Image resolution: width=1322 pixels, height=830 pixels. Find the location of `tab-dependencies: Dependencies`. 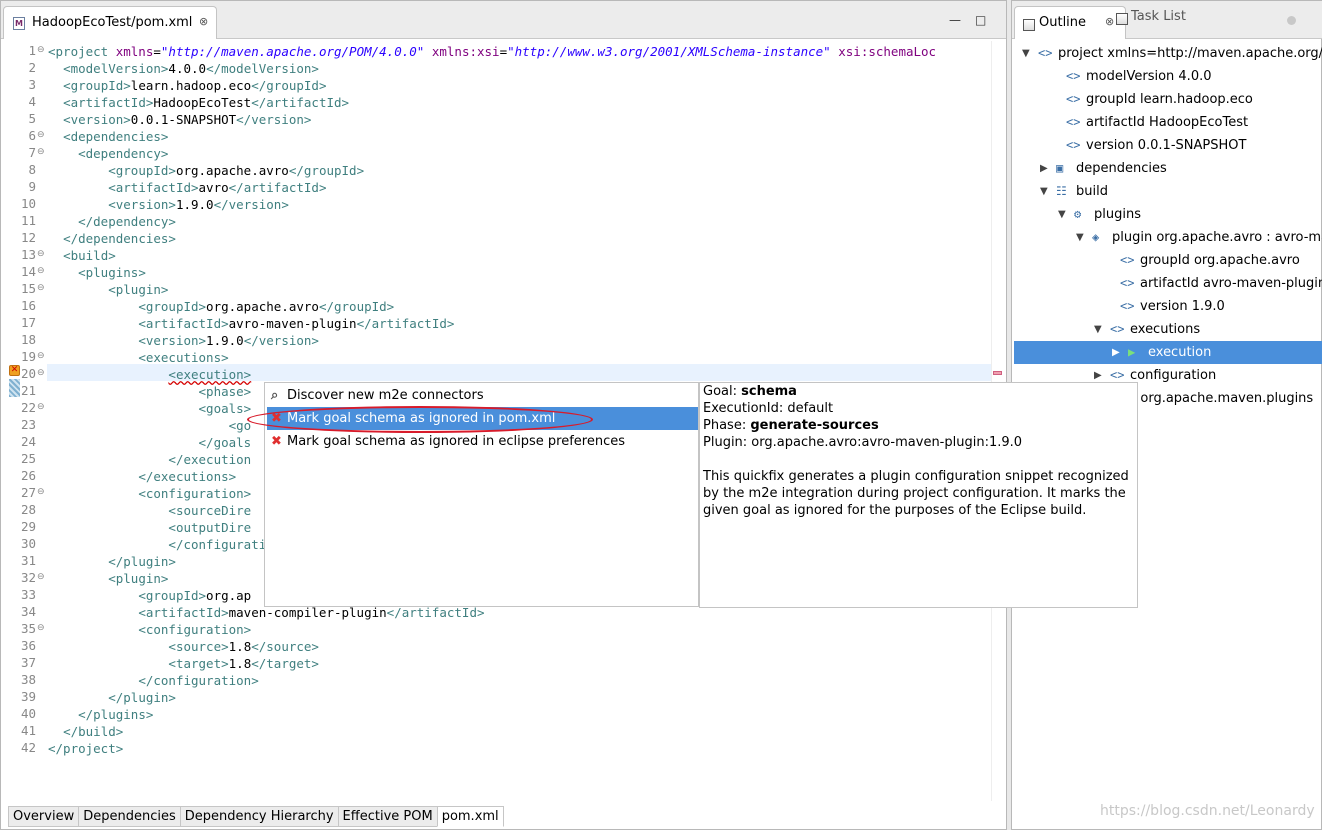

tab-dependencies: Dependencies is located at coordinates (129, 816).